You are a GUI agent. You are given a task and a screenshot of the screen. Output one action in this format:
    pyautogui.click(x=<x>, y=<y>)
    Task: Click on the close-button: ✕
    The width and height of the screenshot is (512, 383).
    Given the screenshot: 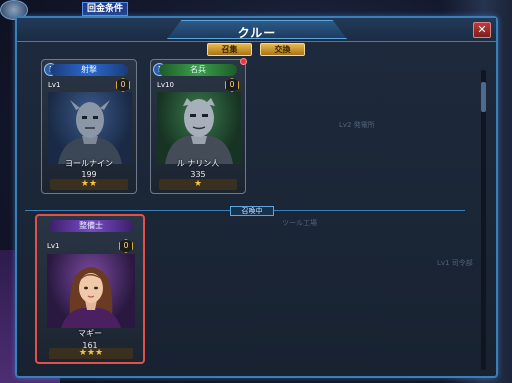 What is the action you would take?
    pyautogui.click(x=482, y=30)
    